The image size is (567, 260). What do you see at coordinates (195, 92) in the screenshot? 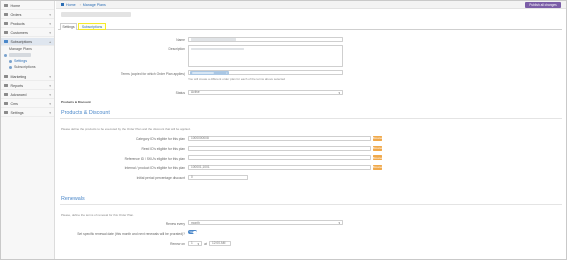
I see `status-value: Active` at bounding box center [195, 92].